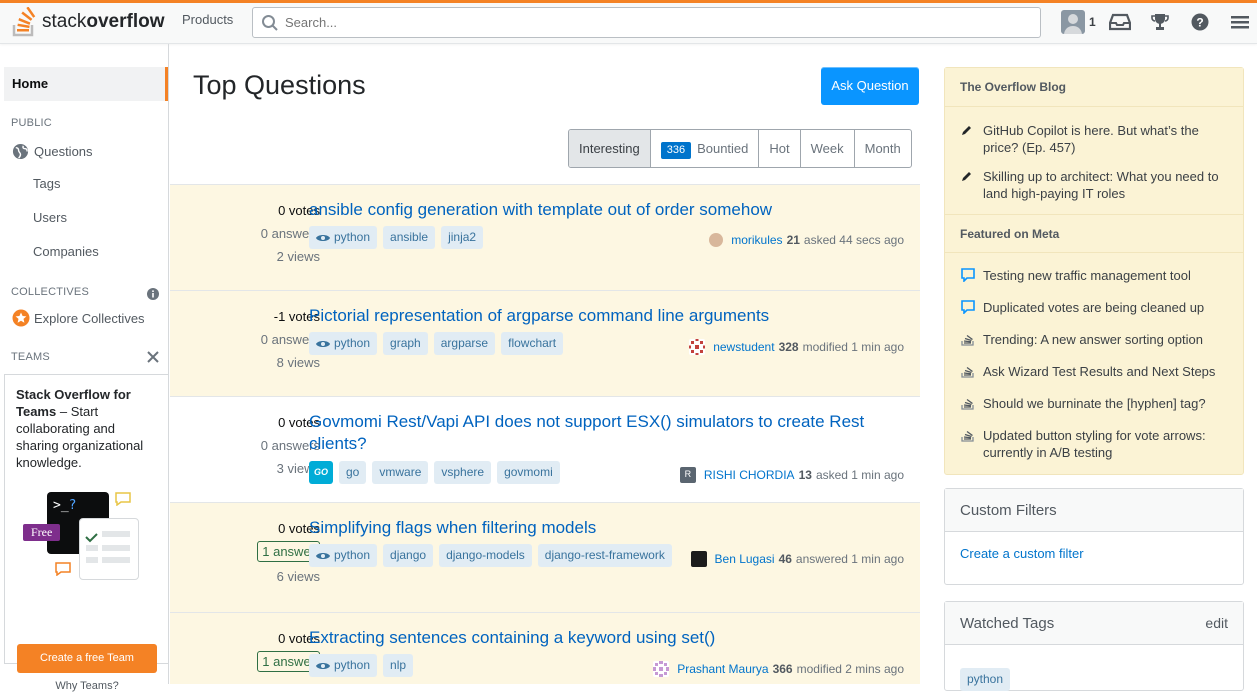 The image size is (1257, 692). Describe the element at coordinates (604, 555) in the screenshot. I see `tag-django-rest-framework: django-rest-framework` at that location.